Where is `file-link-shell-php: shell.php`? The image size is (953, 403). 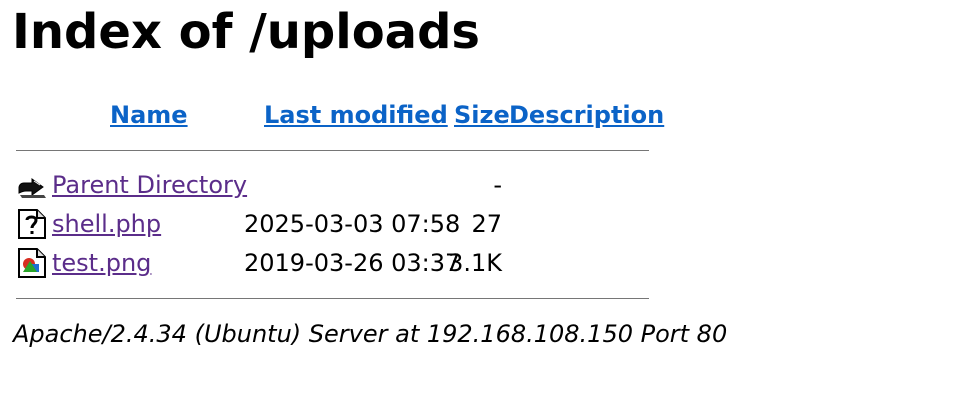
file-link-shell-php: shell.php is located at coordinates (106, 224).